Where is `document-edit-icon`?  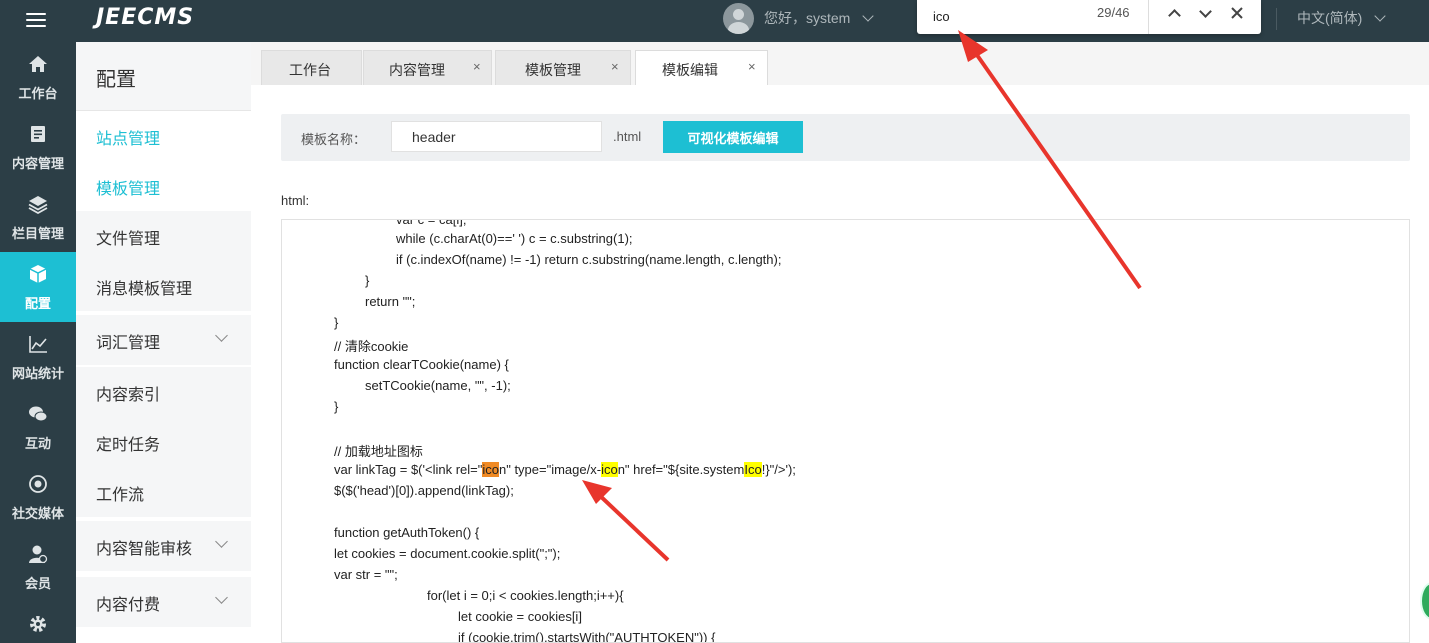
document-edit-icon is located at coordinates (38, 134).